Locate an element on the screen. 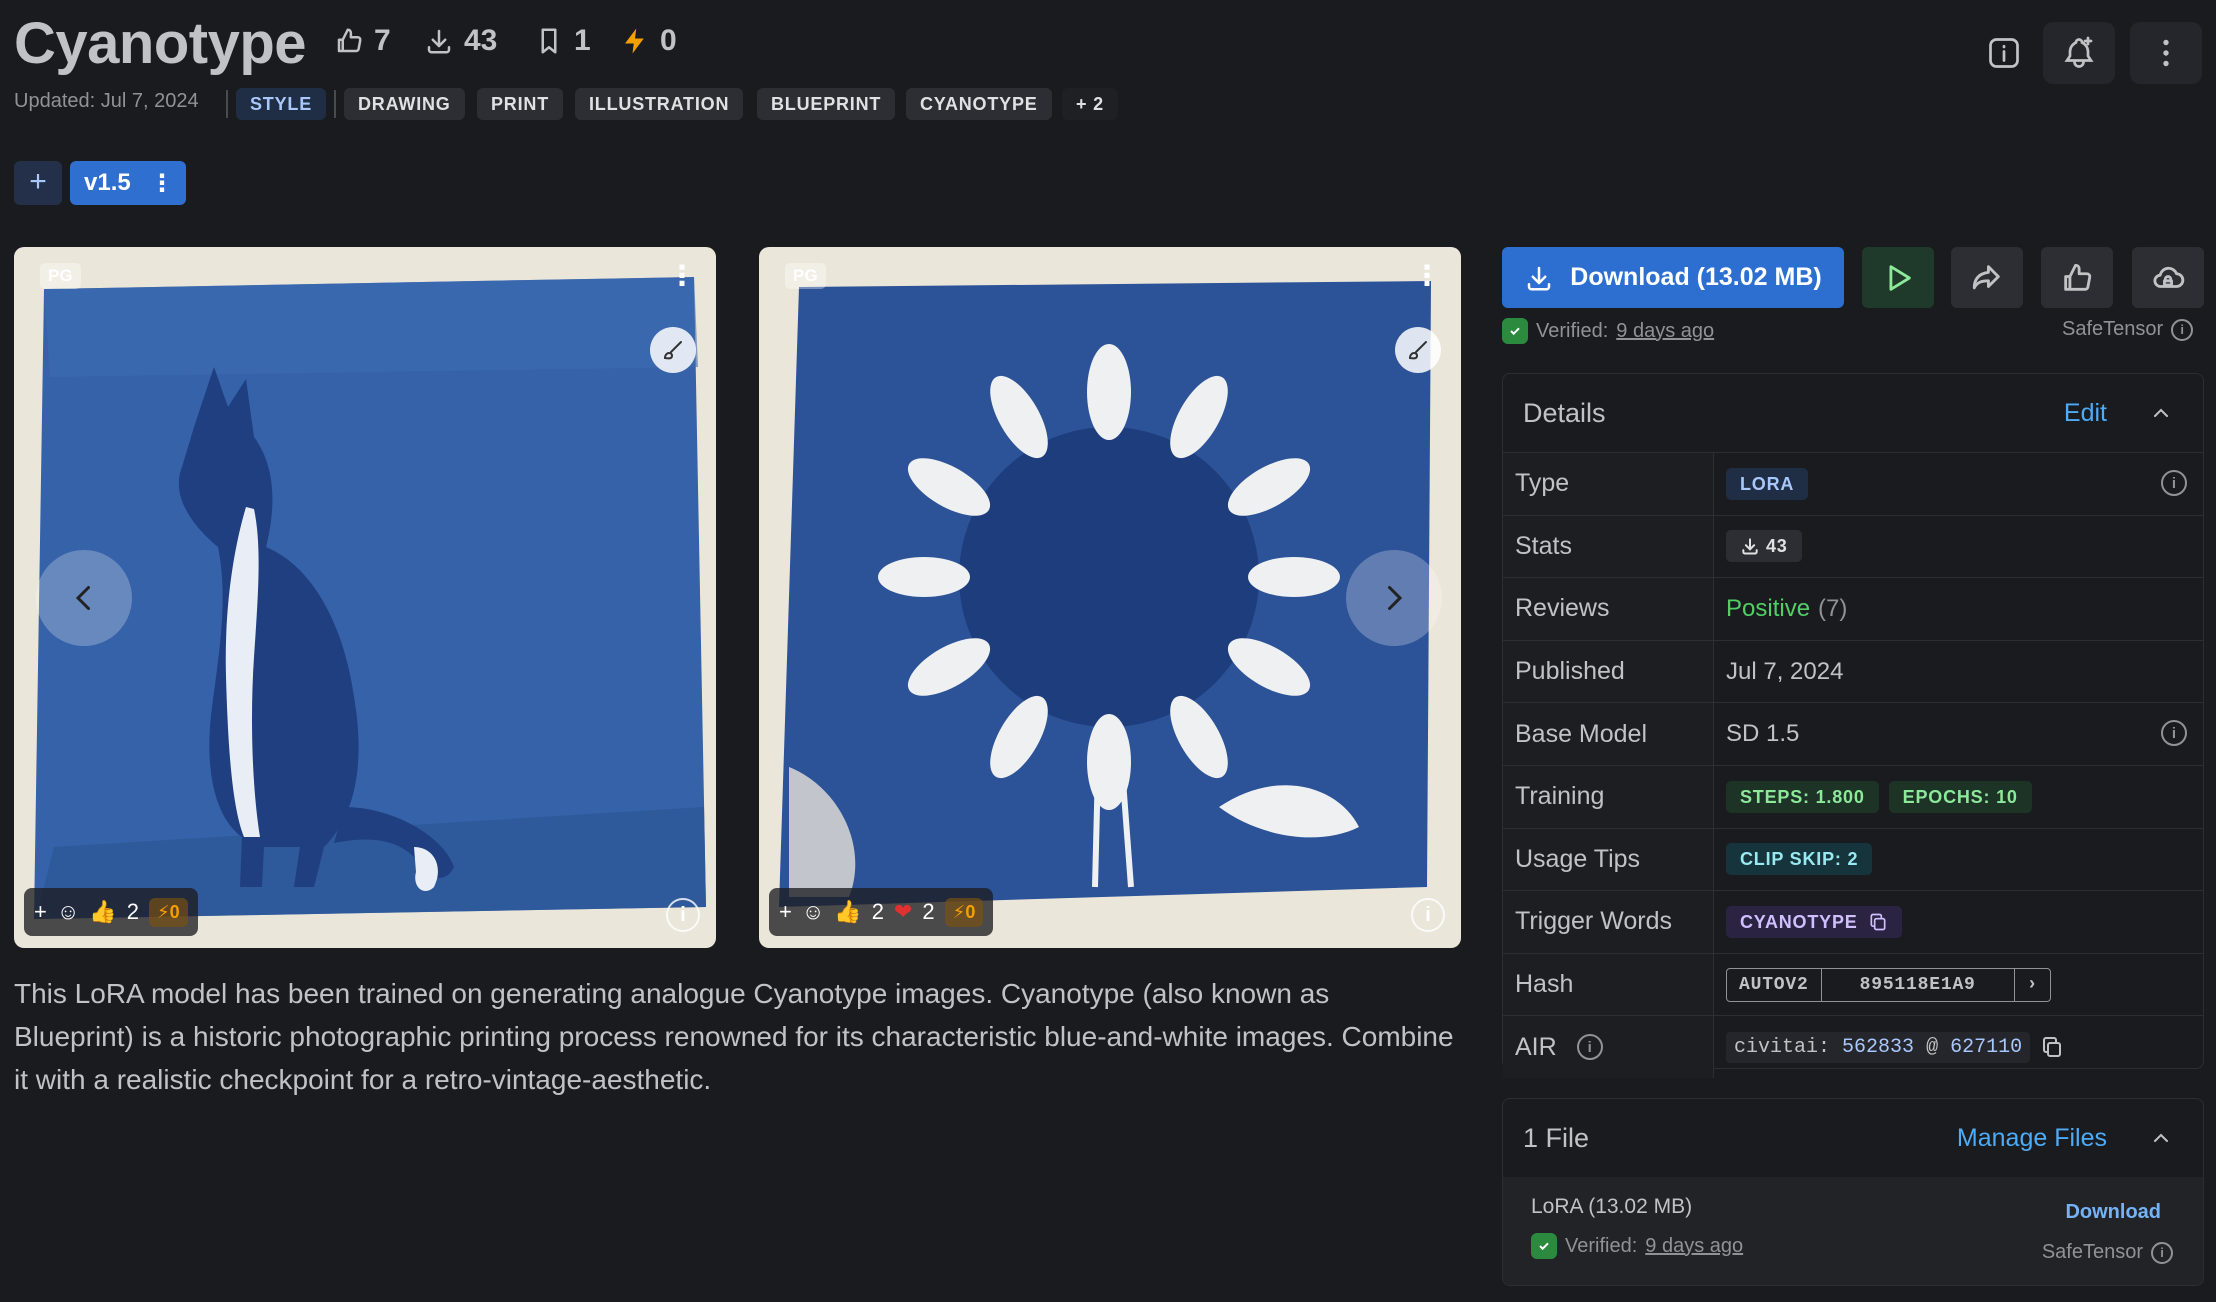 This screenshot has height=1302, width=2216. tag-drawing: DRAWING is located at coordinates (404, 104).